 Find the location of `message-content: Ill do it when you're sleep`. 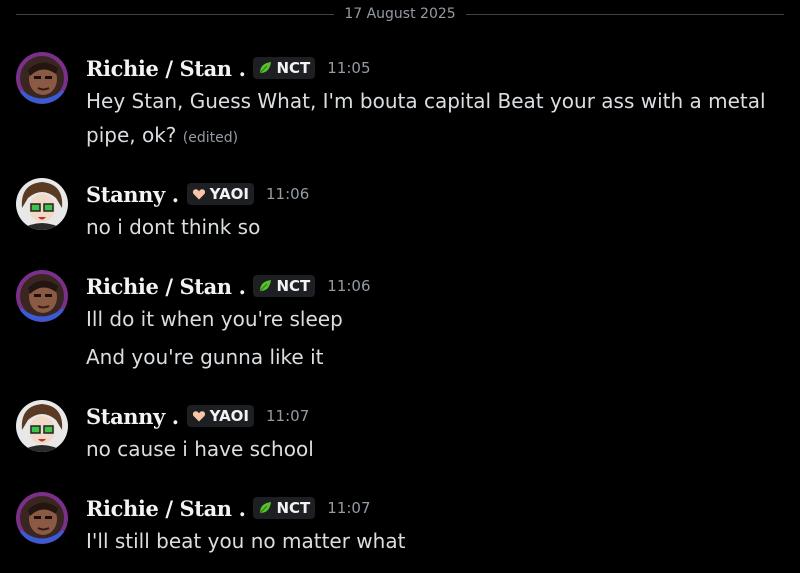

message-content: Ill do it when you're sleep is located at coordinates (431, 319).